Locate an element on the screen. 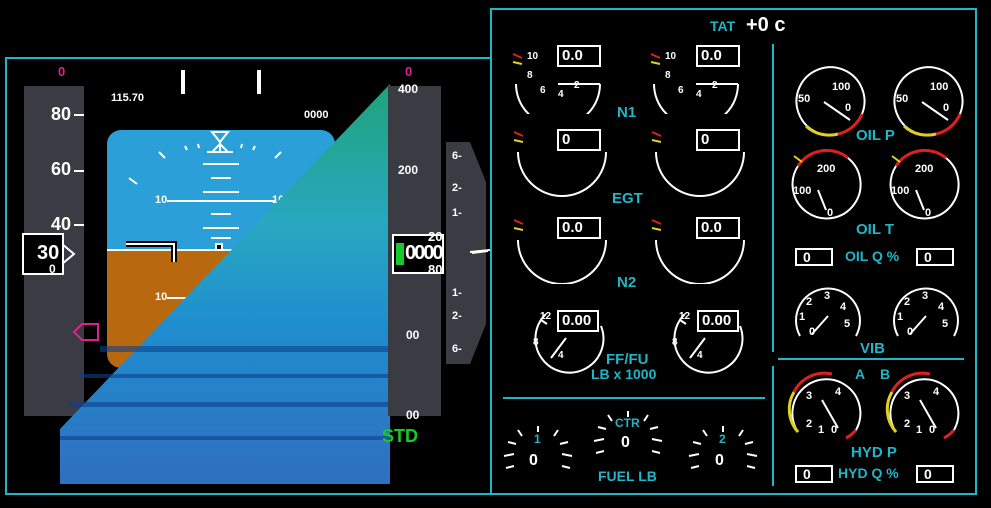 This screenshot has height=508, width=991. n1-left-value: 0.0 is located at coordinates (579, 56).